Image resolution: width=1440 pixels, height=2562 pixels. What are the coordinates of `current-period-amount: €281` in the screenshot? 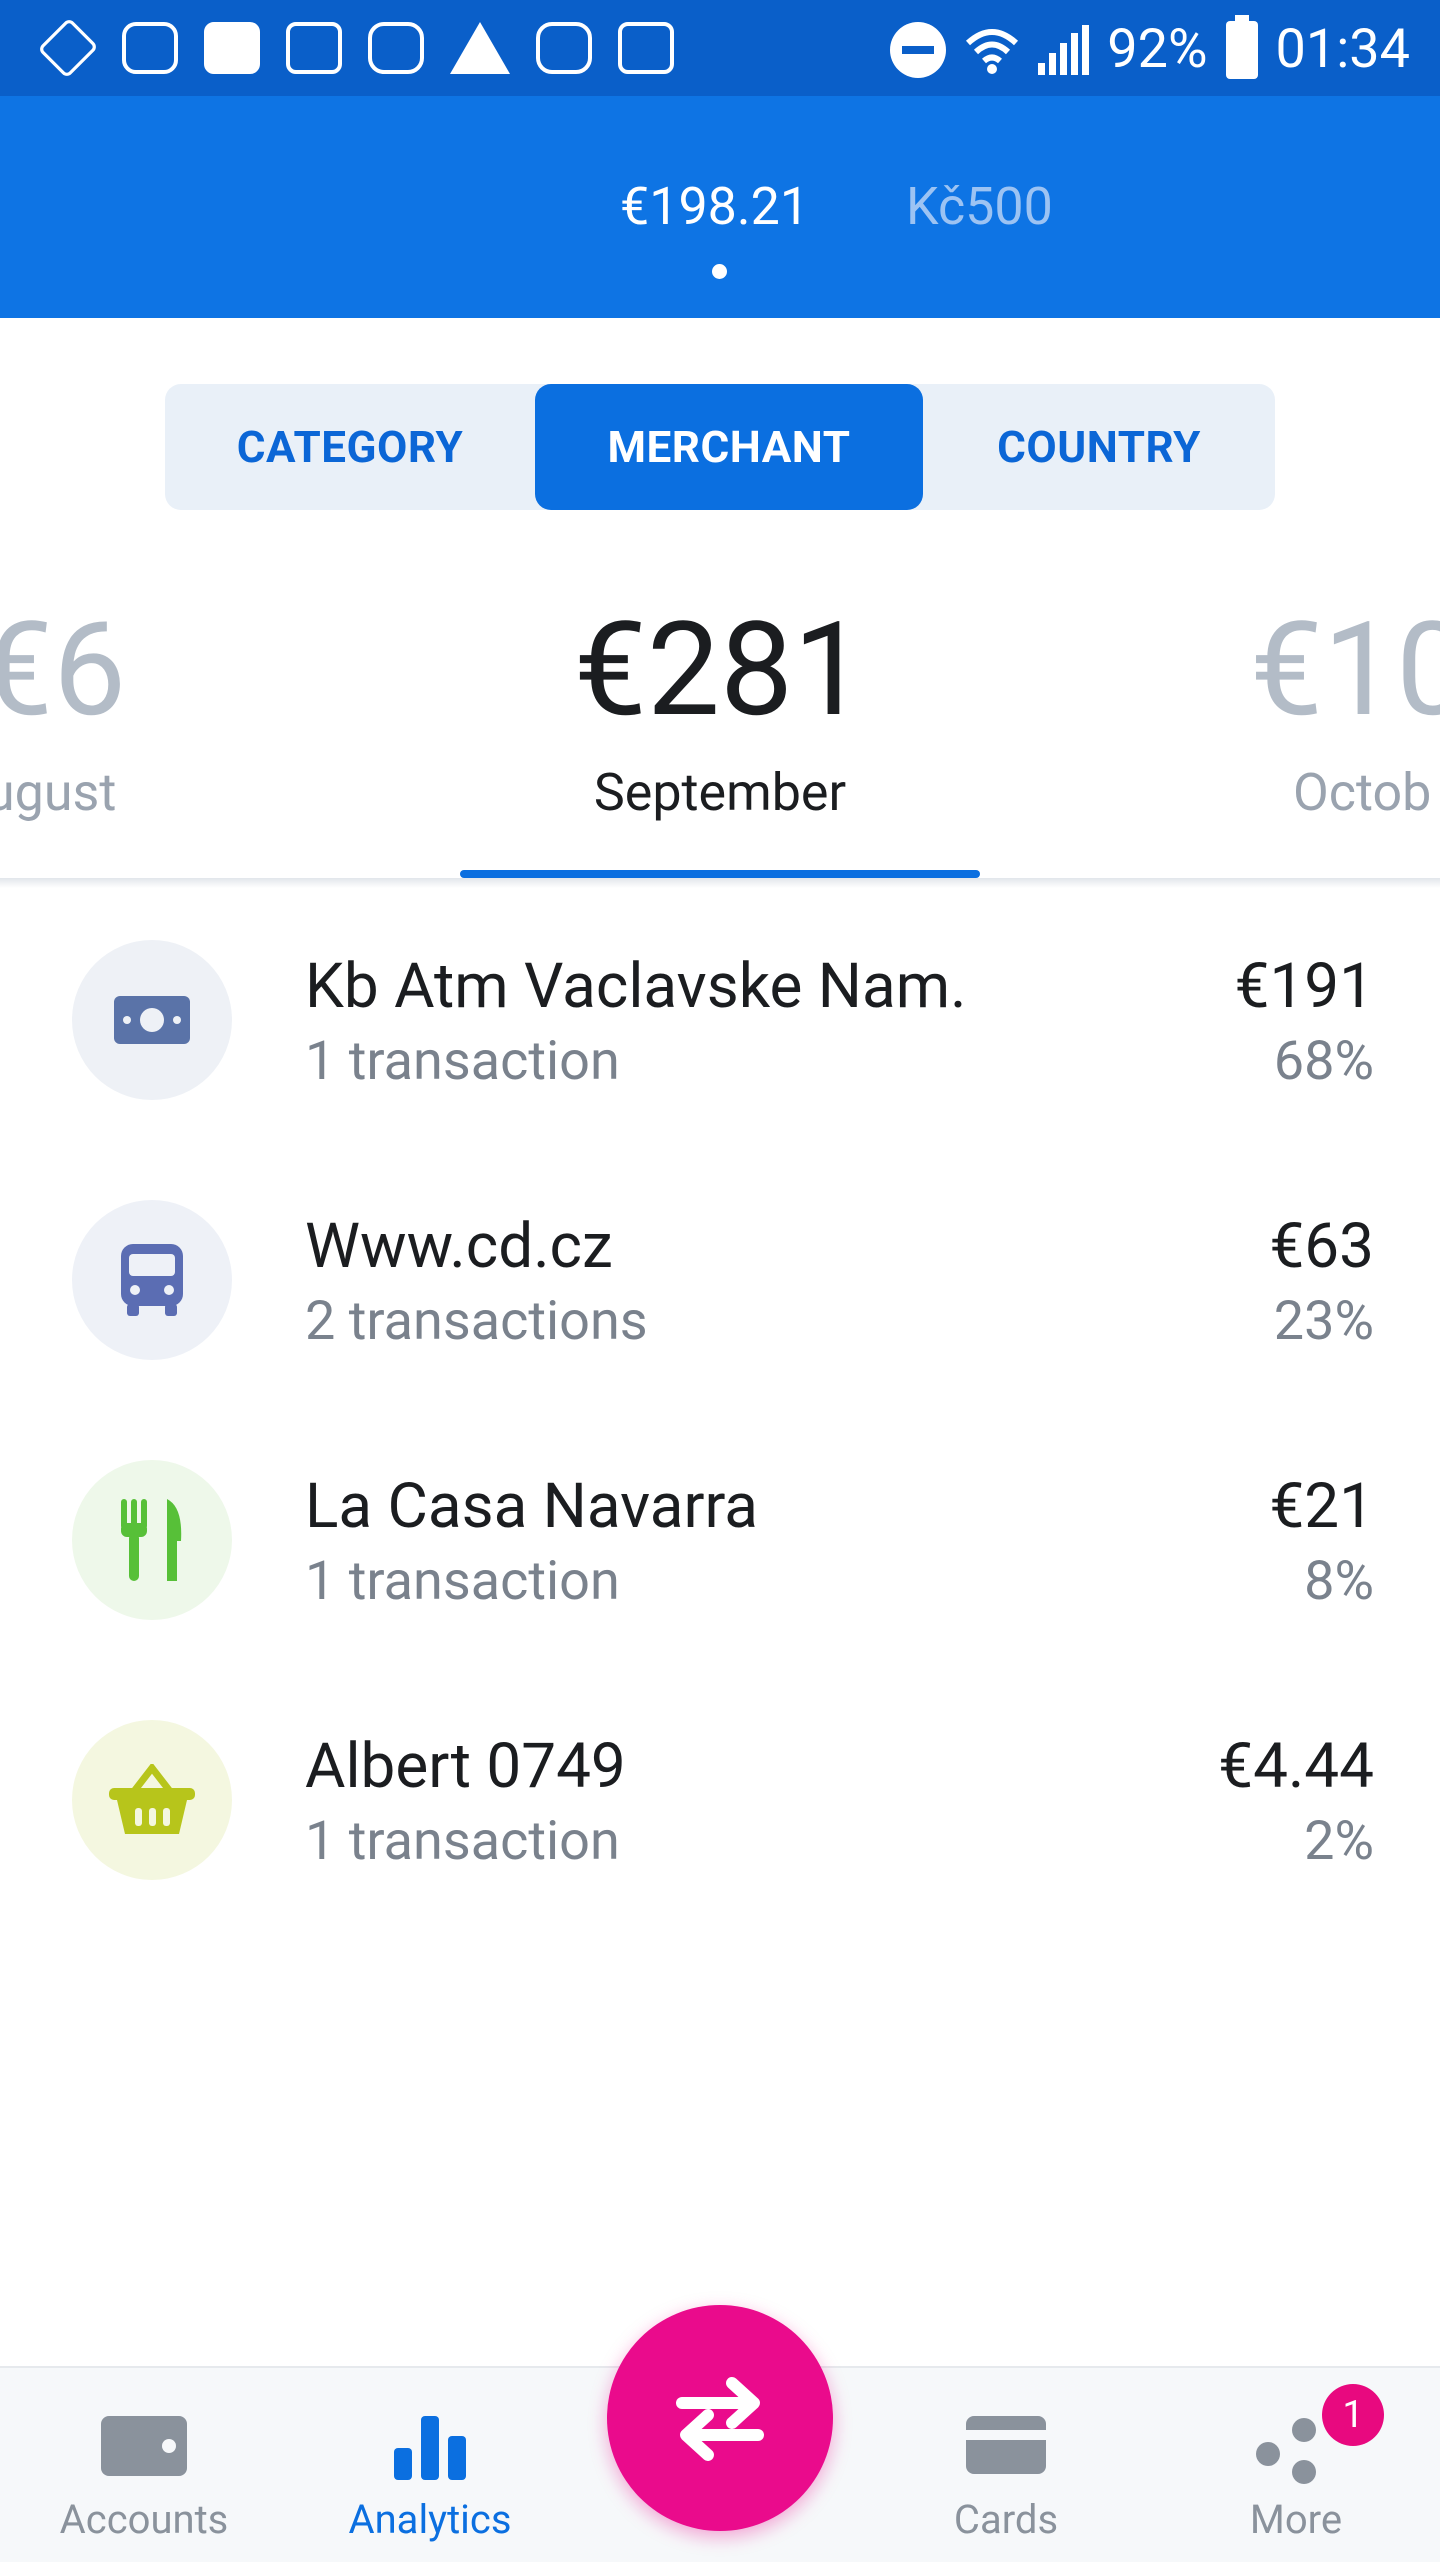 It's located at (720, 669).